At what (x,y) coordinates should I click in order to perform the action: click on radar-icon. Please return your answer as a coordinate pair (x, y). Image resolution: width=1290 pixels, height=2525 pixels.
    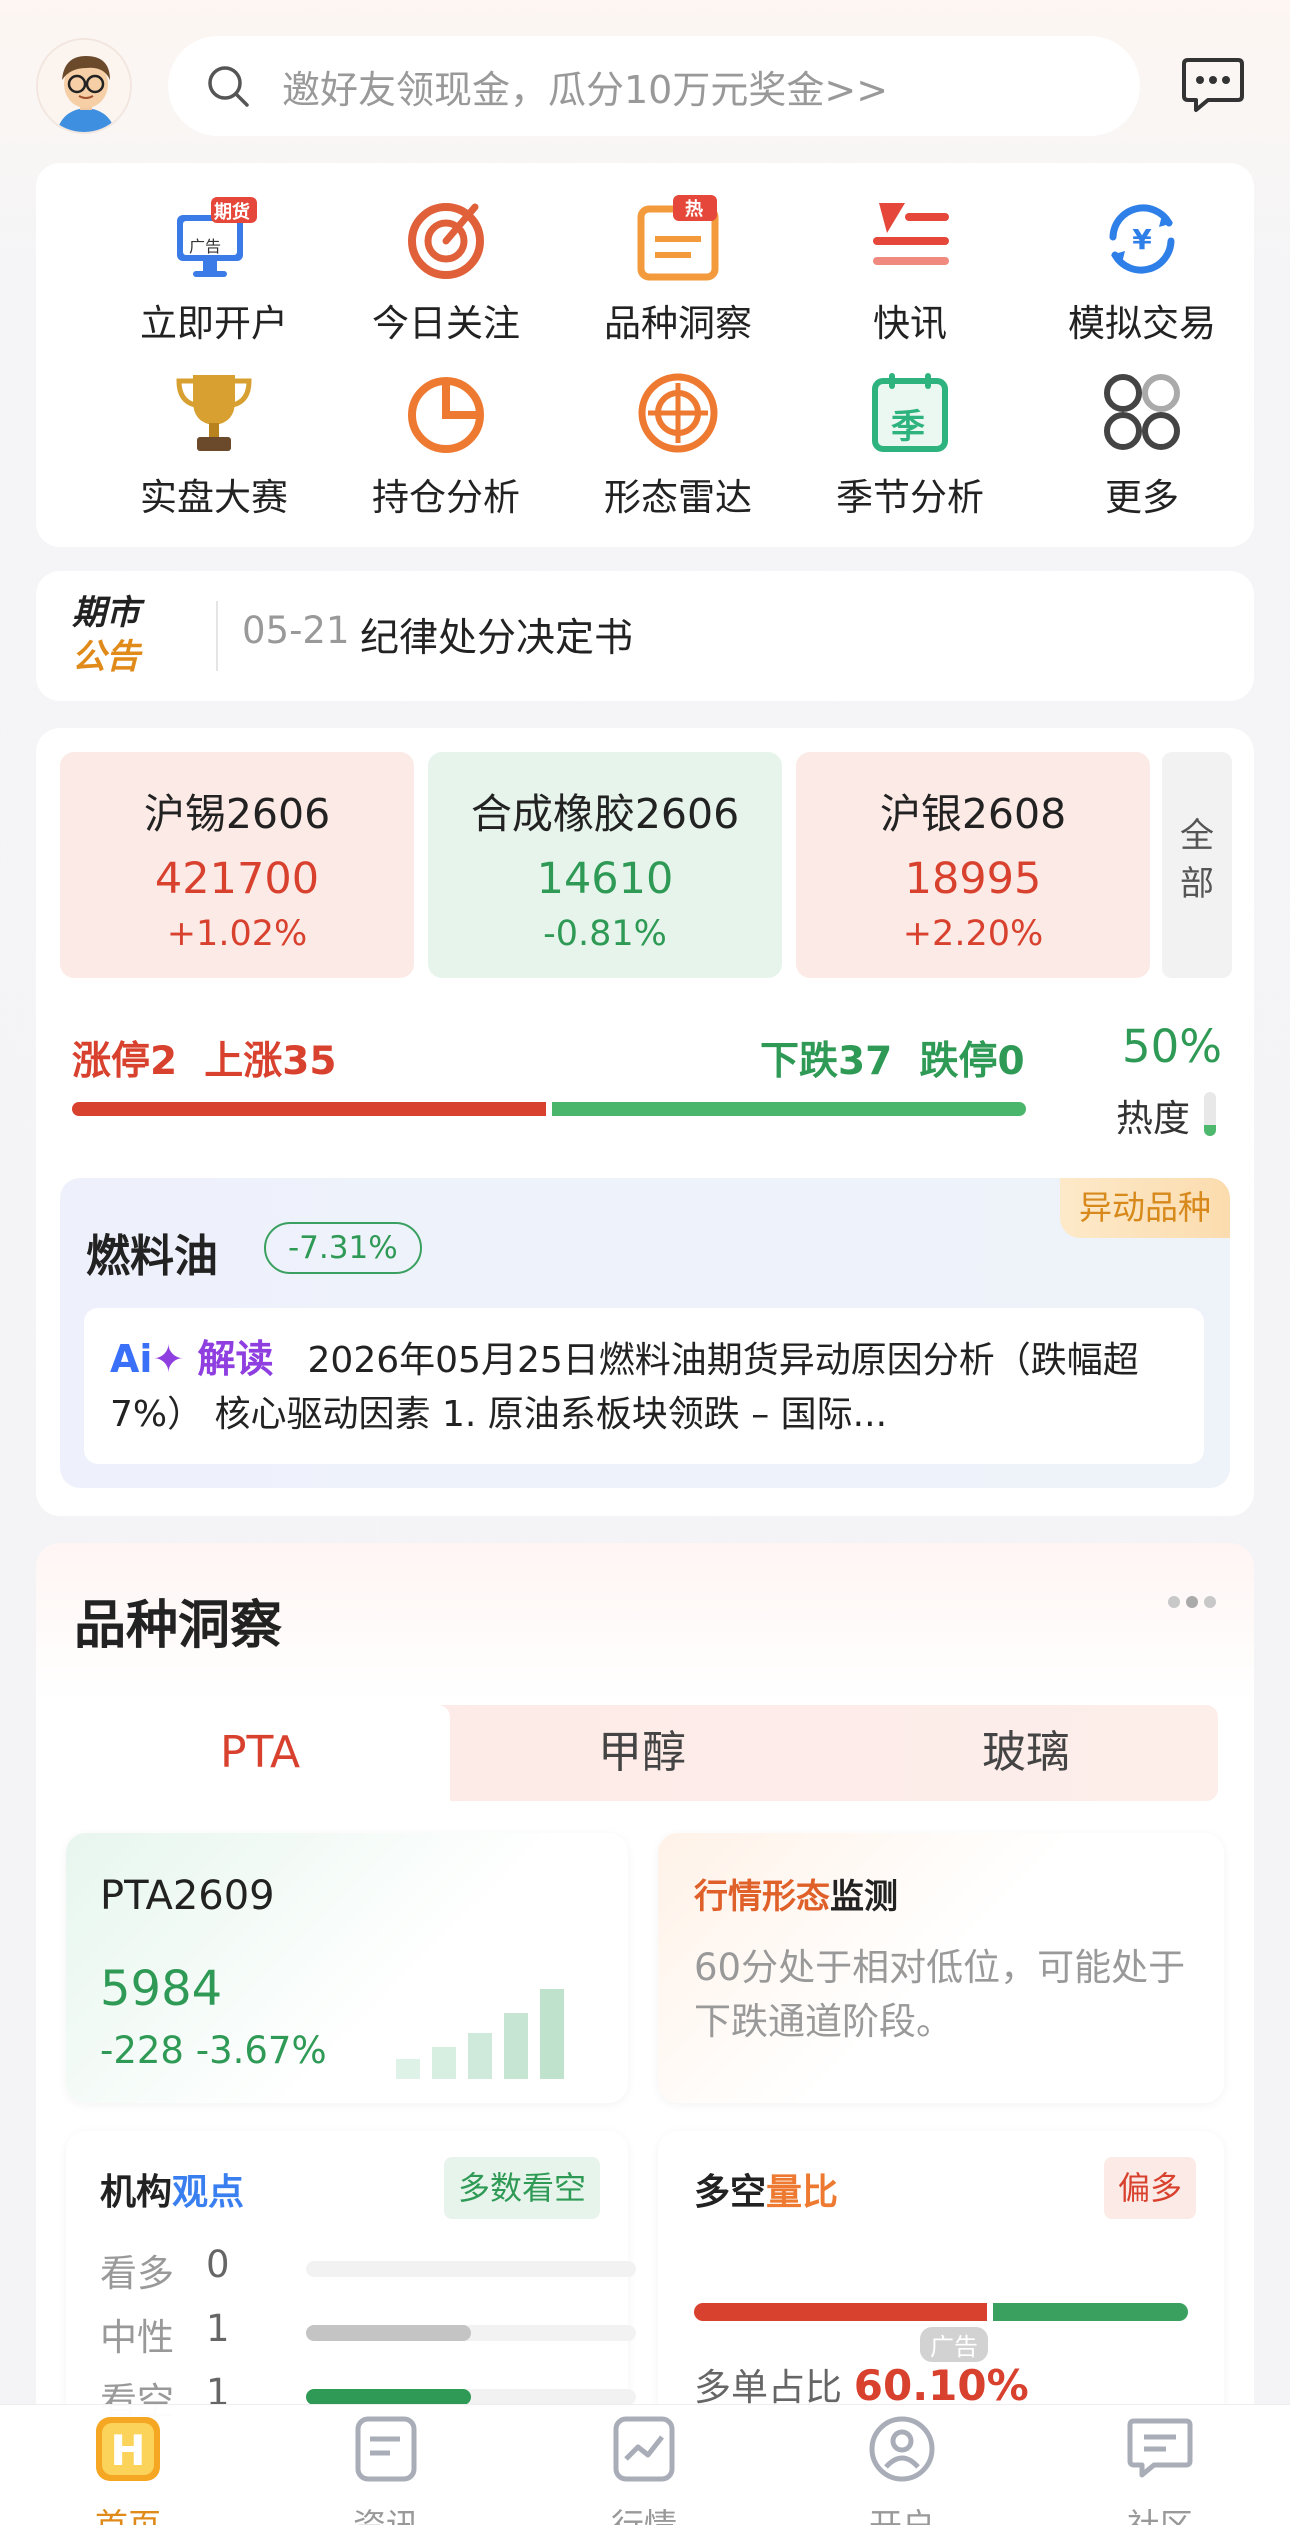
    Looking at the image, I should click on (678, 413).